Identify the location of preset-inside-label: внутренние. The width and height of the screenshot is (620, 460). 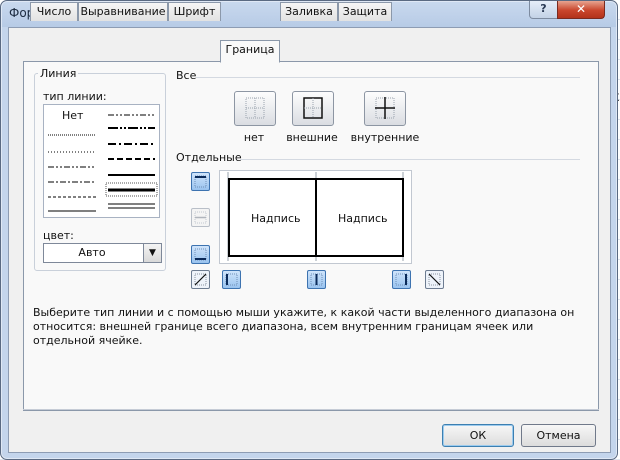
(385, 137).